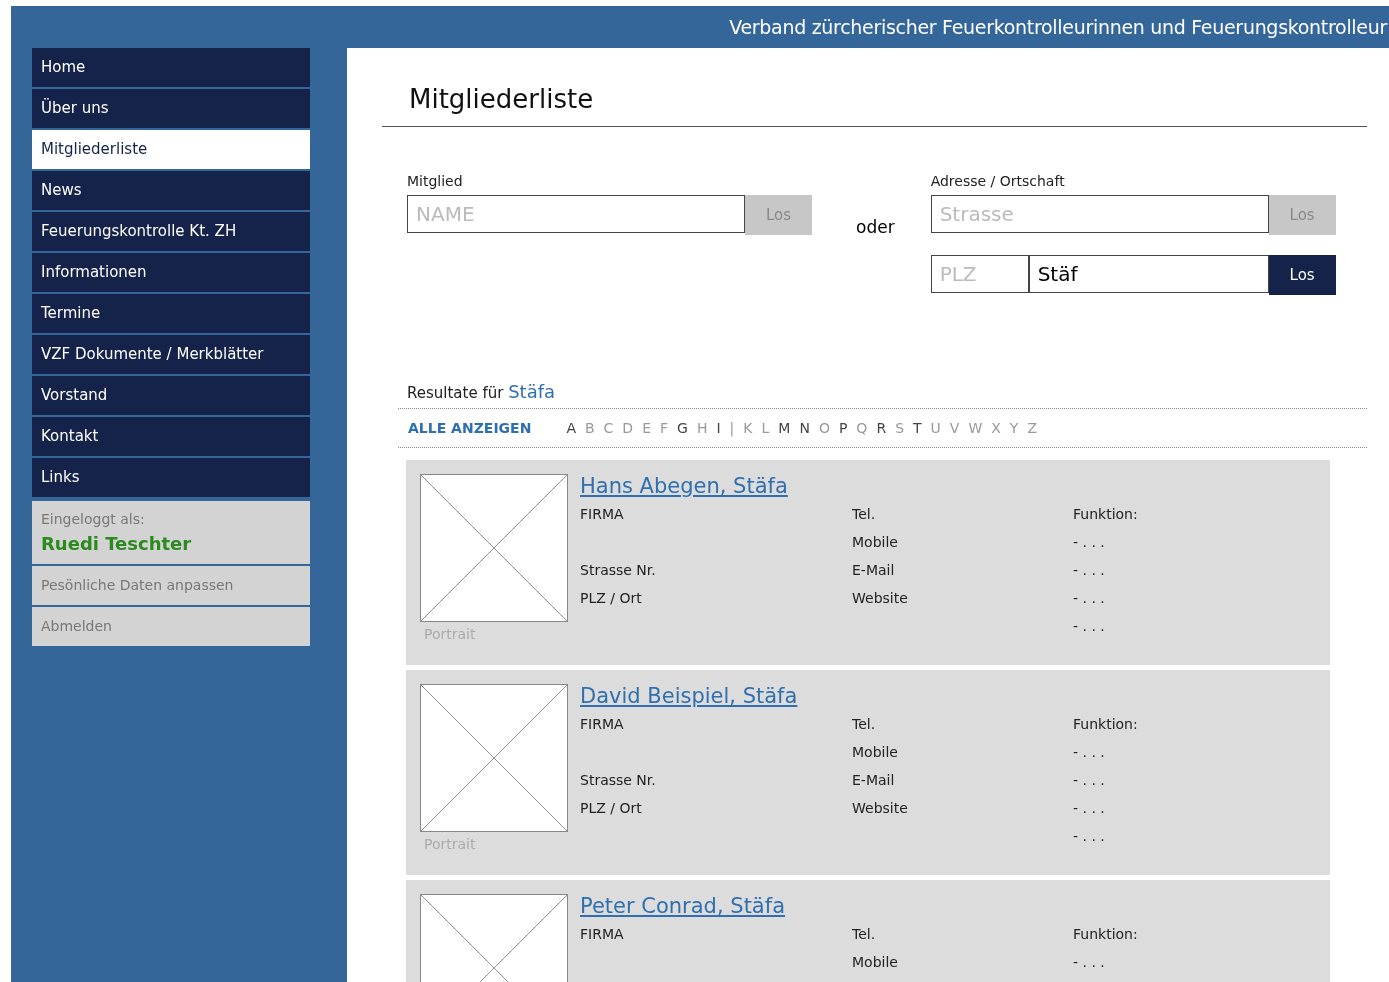 This screenshot has width=1389, height=982. I want to click on show-all-link: ALLE ANZEIGEN, so click(470, 428).